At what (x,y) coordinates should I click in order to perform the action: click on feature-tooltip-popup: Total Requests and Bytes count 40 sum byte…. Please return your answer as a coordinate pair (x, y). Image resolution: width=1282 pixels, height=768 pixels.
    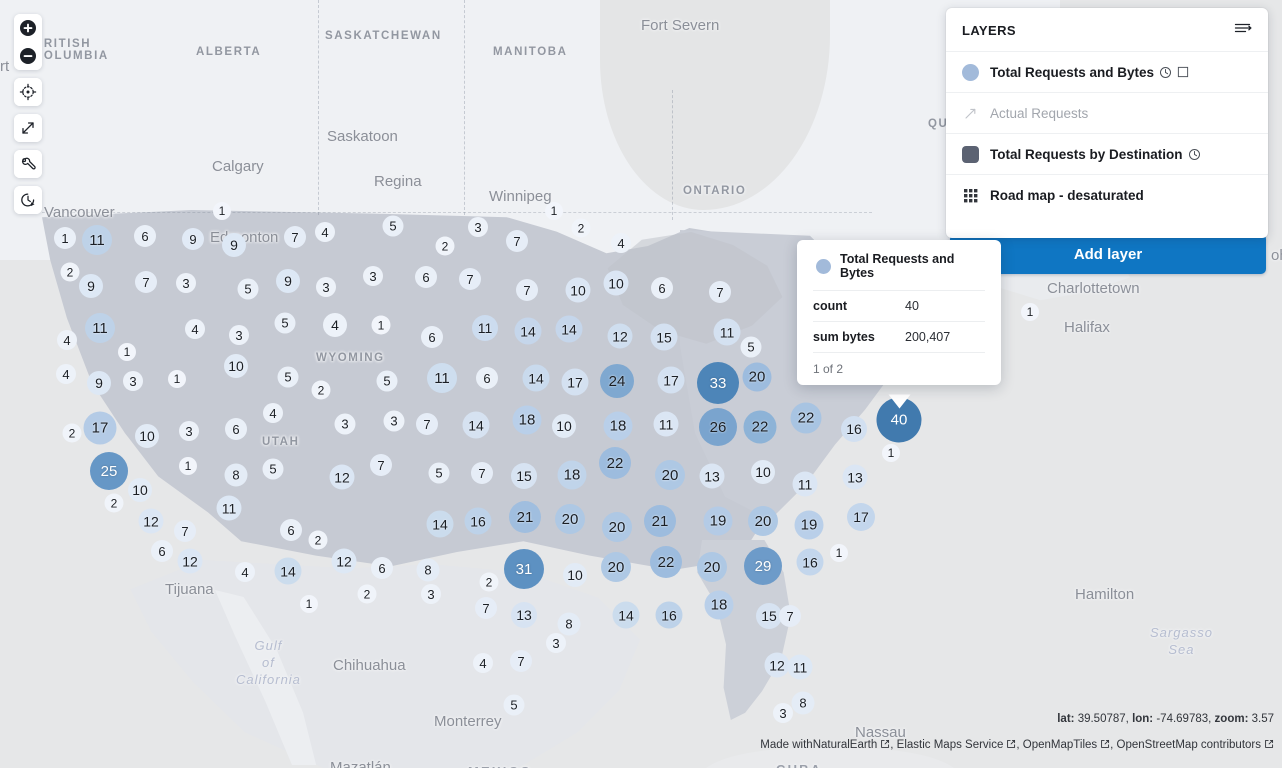
    Looking at the image, I should click on (899, 312).